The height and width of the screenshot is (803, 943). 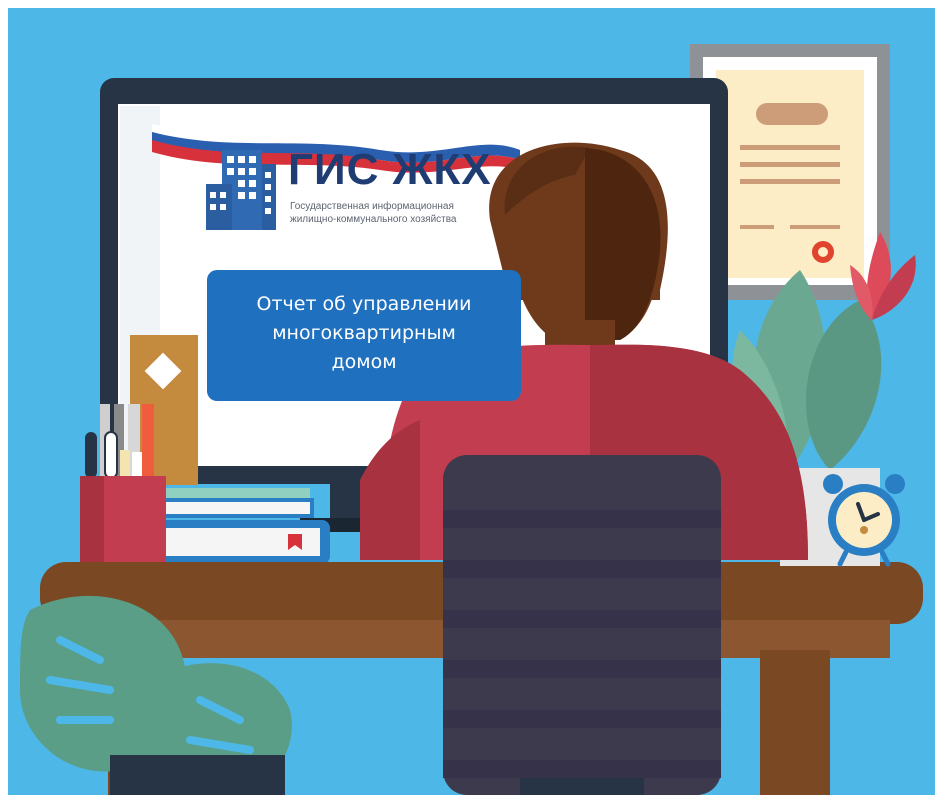 I want to click on logo-title: ГИС ЖКХ, so click(x=390, y=169).